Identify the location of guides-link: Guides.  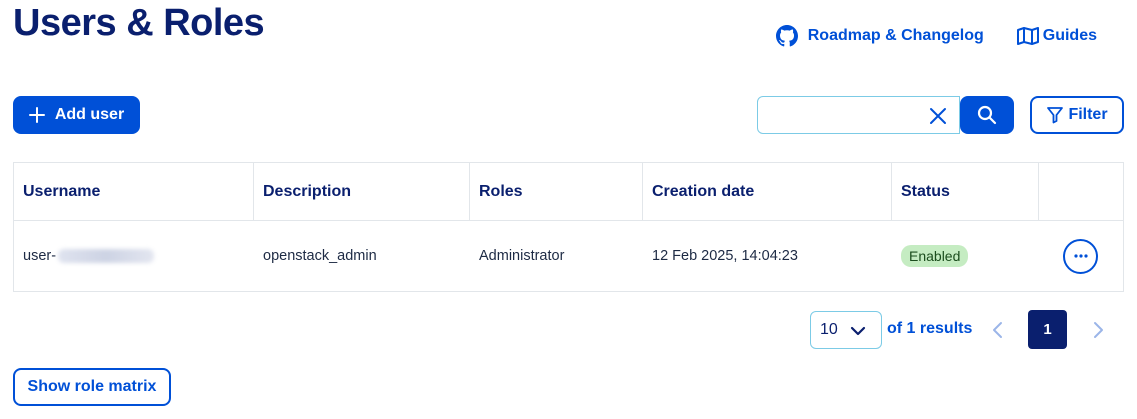
(1056, 36).